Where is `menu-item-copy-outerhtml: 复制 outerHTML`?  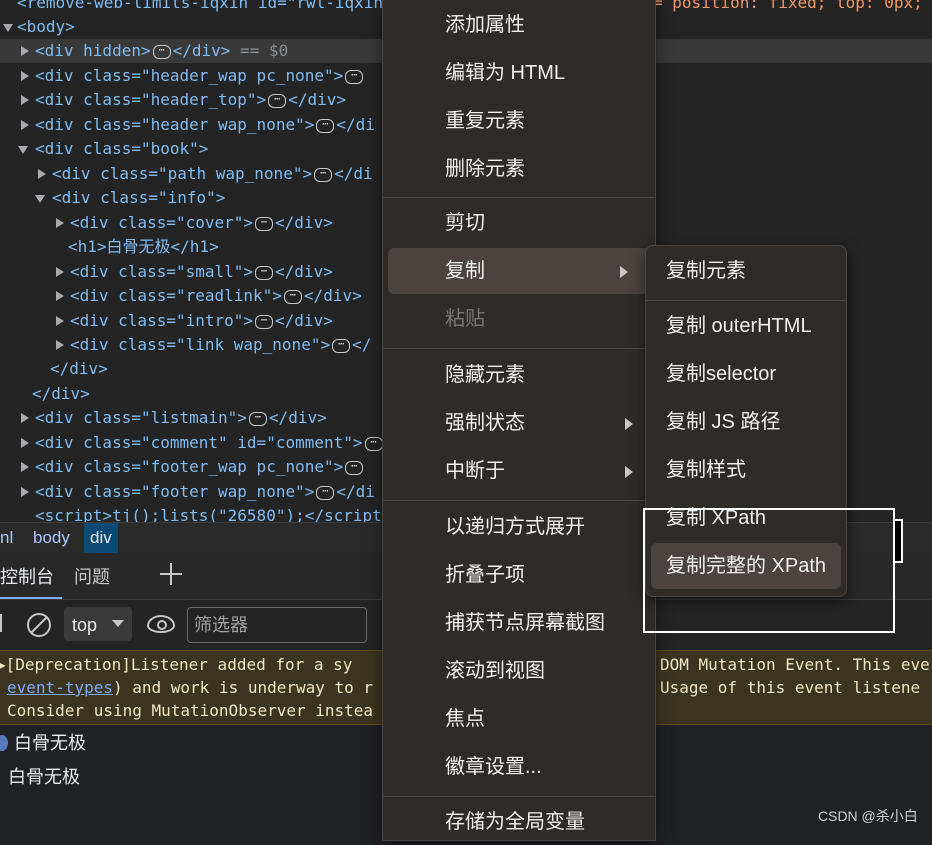 menu-item-copy-outerhtml: 复制 outerHTML is located at coordinates (746, 326).